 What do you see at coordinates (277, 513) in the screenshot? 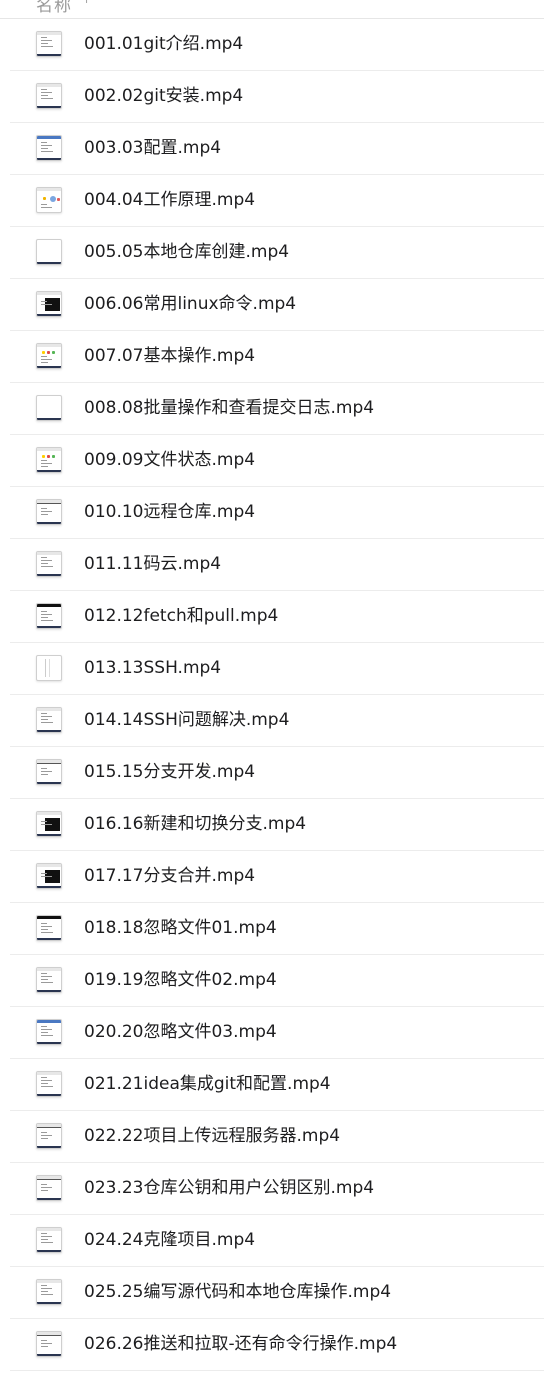
I see `file-row: 010.10远程仓库.mp4` at bounding box center [277, 513].